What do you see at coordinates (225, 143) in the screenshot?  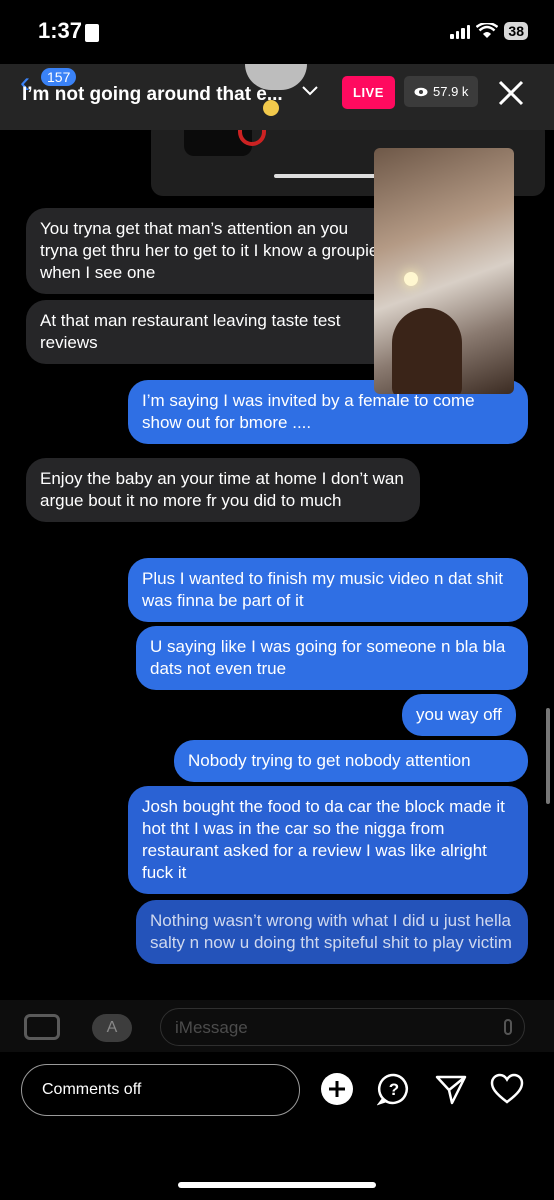 I see `record-button` at bounding box center [225, 143].